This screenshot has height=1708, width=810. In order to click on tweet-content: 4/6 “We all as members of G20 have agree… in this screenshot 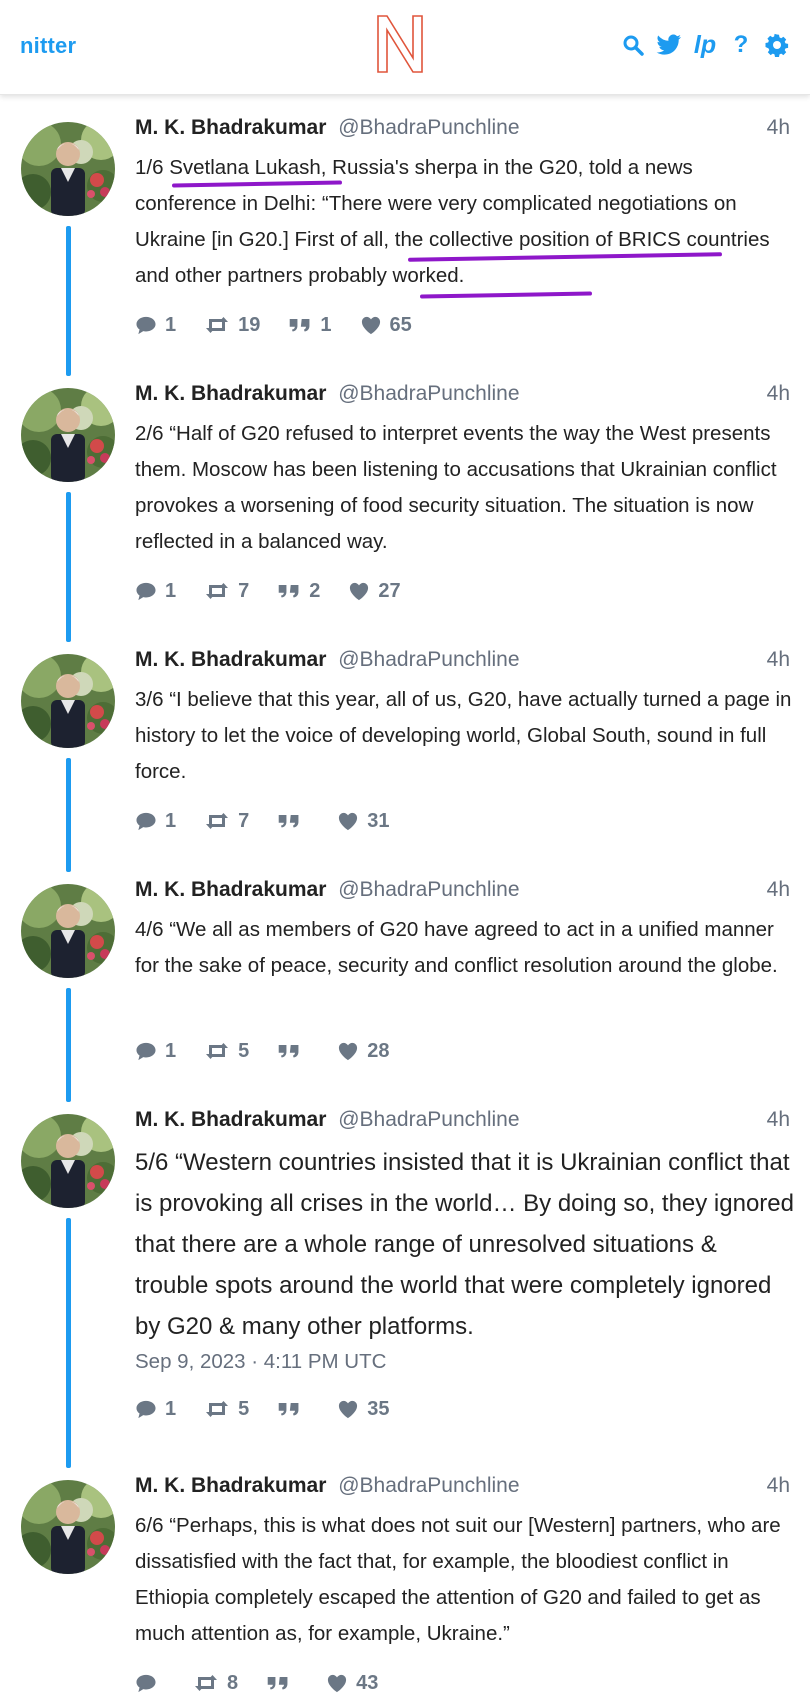, I will do `click(456, 947)`.